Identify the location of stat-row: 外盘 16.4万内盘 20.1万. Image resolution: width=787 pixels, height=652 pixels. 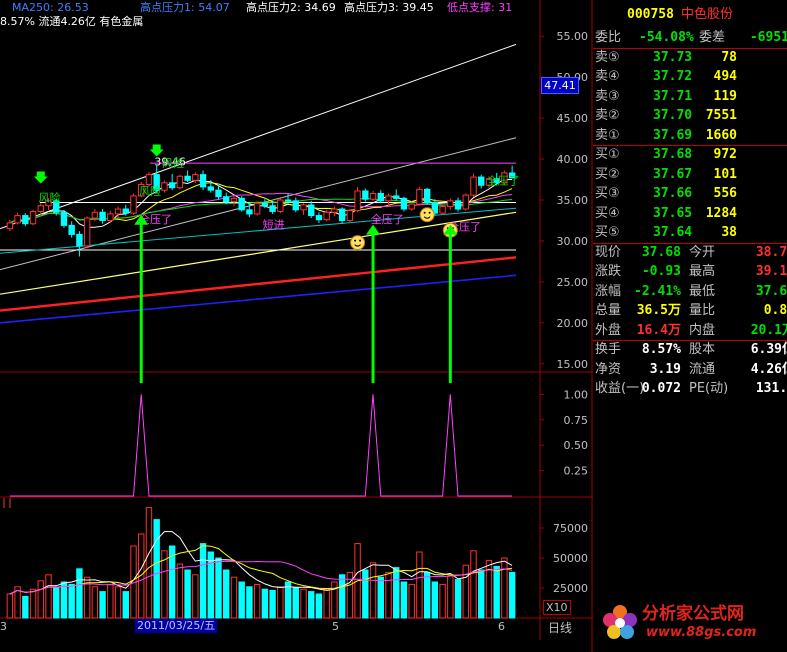
(690, 330).